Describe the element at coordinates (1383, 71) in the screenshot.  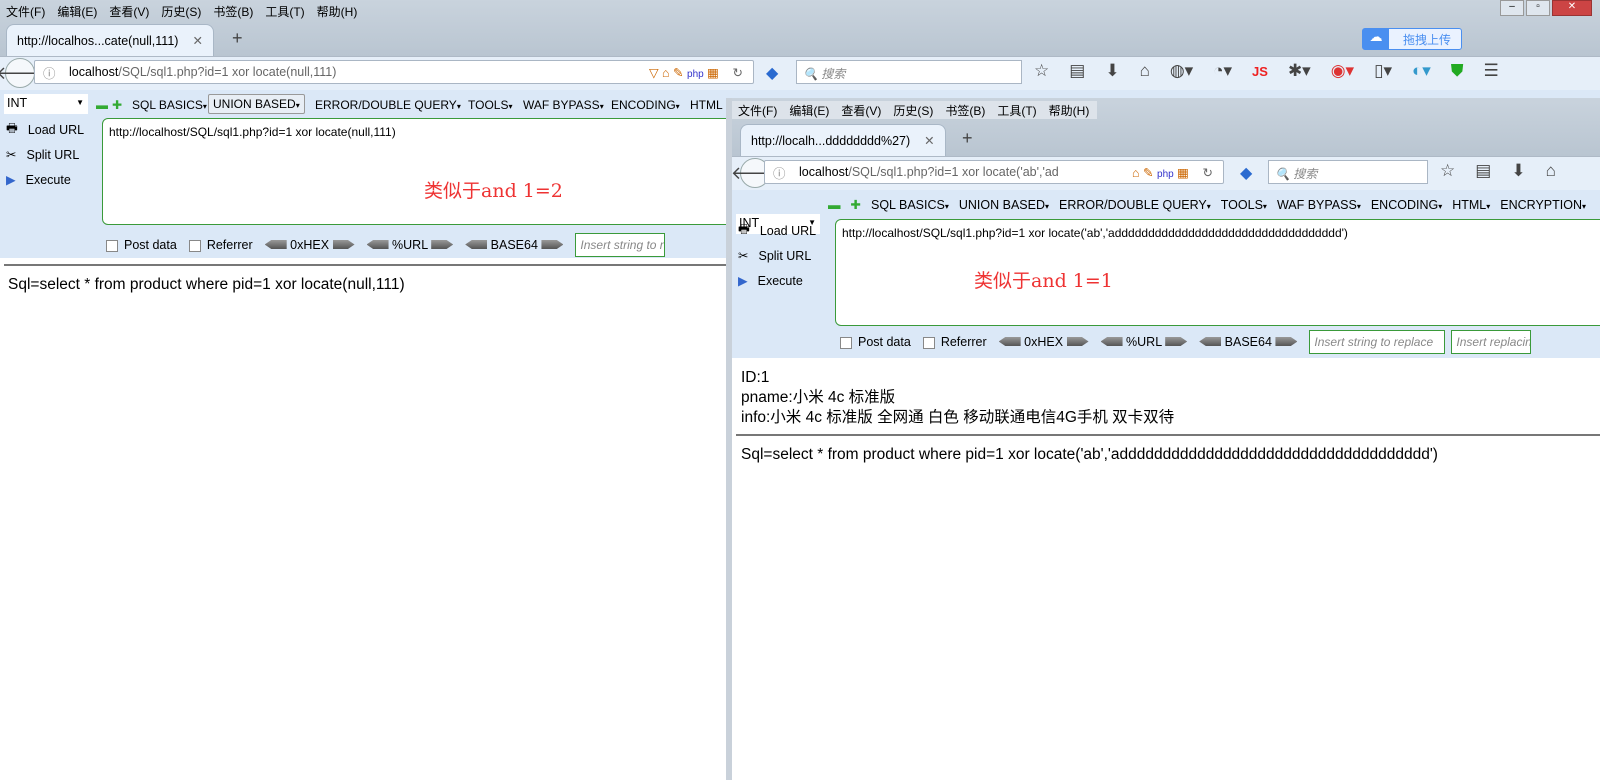
I see `pages-icon: ▯▾` at that location.